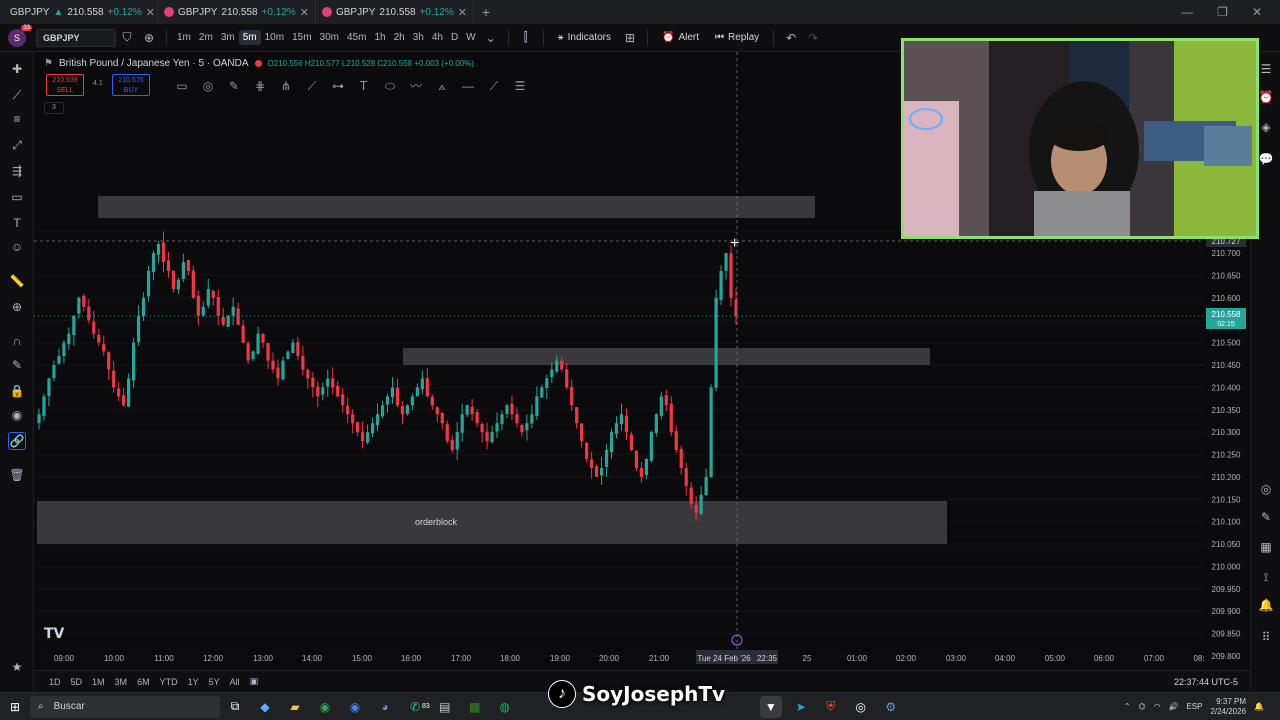  Describe the element at coordinates (17, 415) in the screenshot. I see `eye-icon: ◉` at that location.